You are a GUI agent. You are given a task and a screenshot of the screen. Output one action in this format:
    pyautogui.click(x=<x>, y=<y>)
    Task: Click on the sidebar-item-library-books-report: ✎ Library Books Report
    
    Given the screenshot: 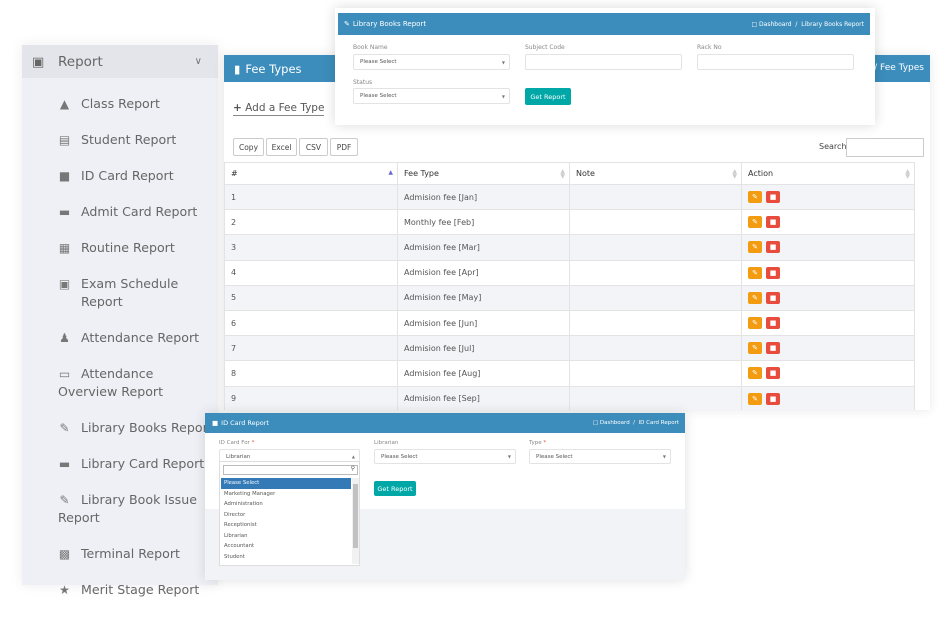 What is the action you would take?
    pyautogui.click(x=120, y=428)
    